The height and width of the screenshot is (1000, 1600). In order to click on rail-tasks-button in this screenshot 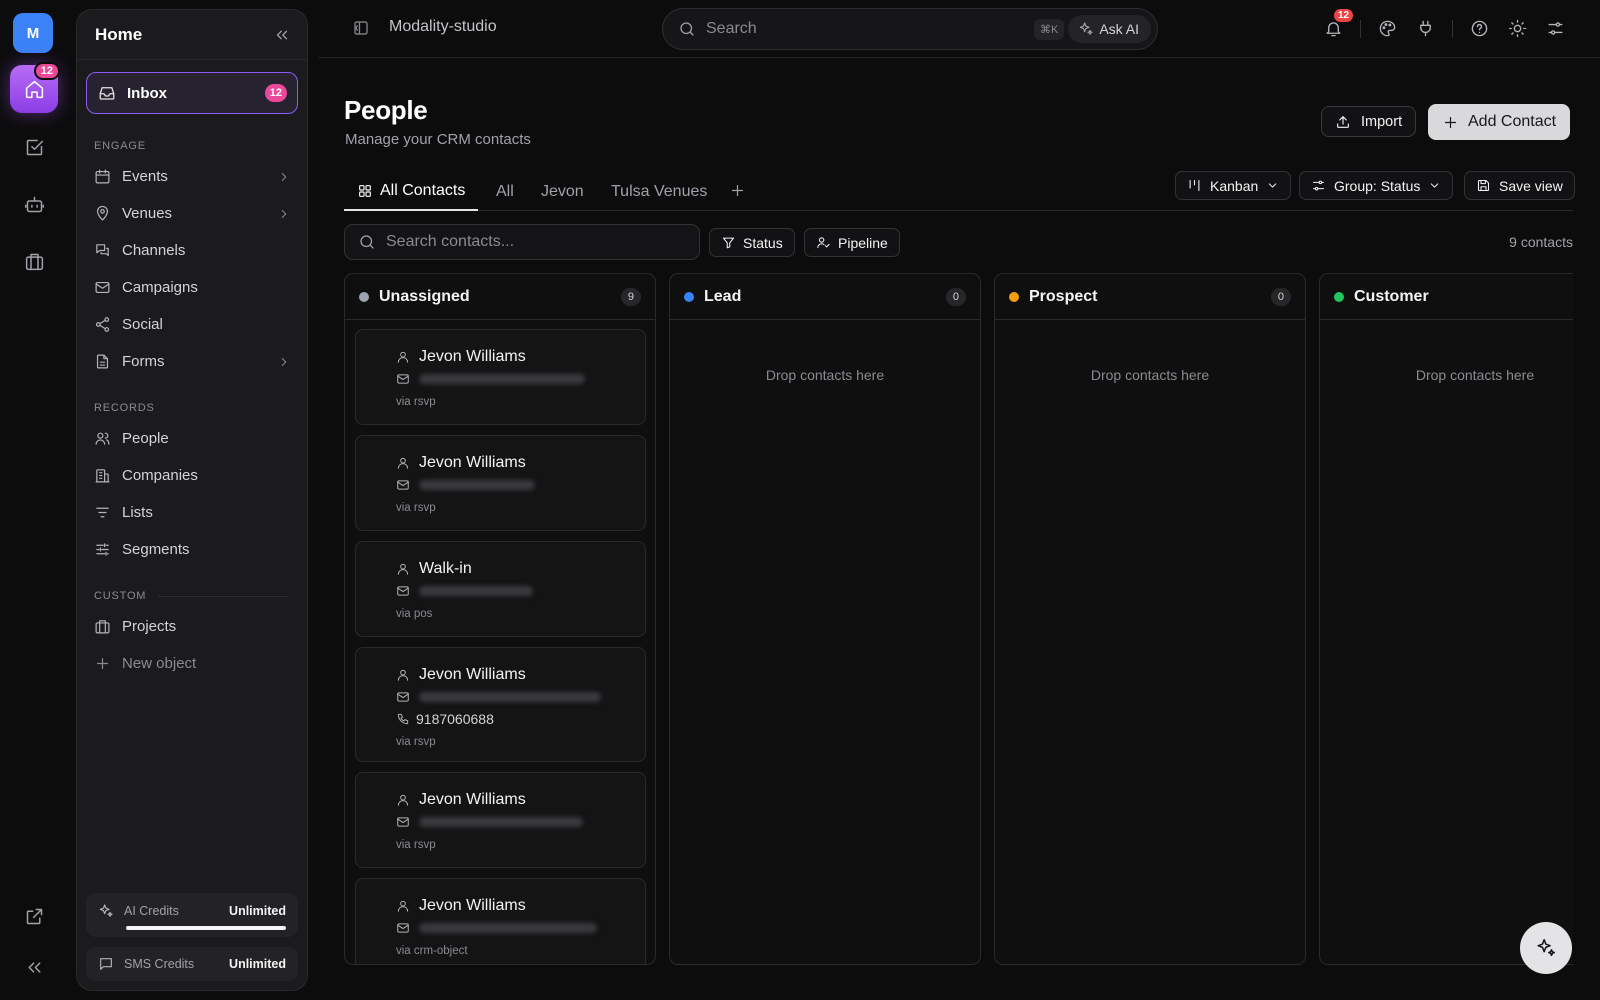, I will do `click(34, 147)`.